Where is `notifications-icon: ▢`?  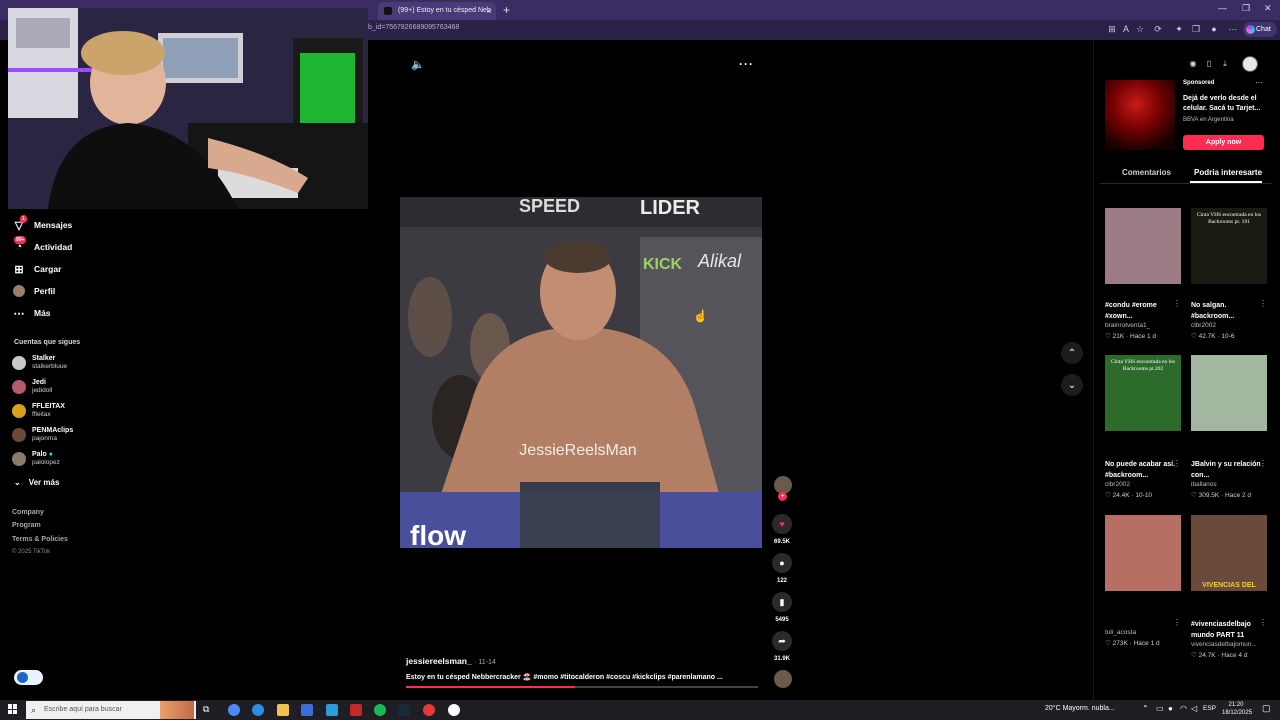
notifications-icon: ▢ is located at coordinates (1266, 708).